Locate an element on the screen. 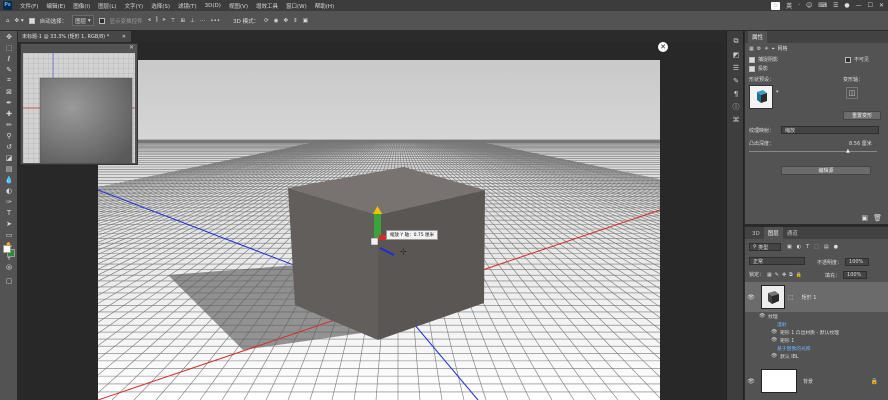 The image size is (888, 400). align-left-icon: ⫷ is located at coordinates (149, 20).